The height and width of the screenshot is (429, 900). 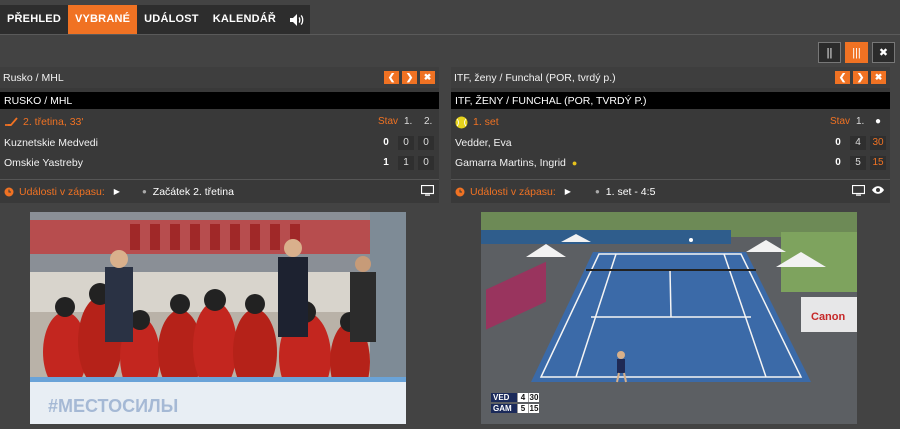 What do you see at coordinates (522, 397) in the screenshot?
I see `scorebug-games: 4` at bounding box center [522, 397].